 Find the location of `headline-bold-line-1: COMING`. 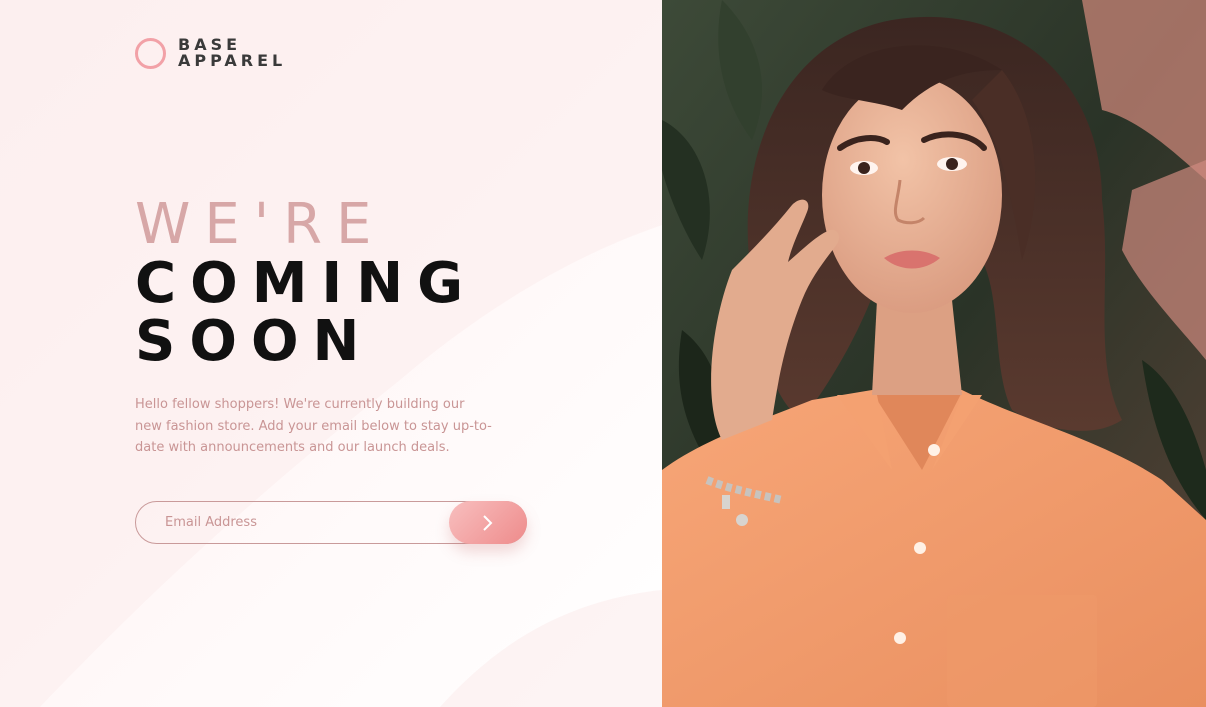

headline-bold-line-1: COMING is located at coordinates (306, 283).